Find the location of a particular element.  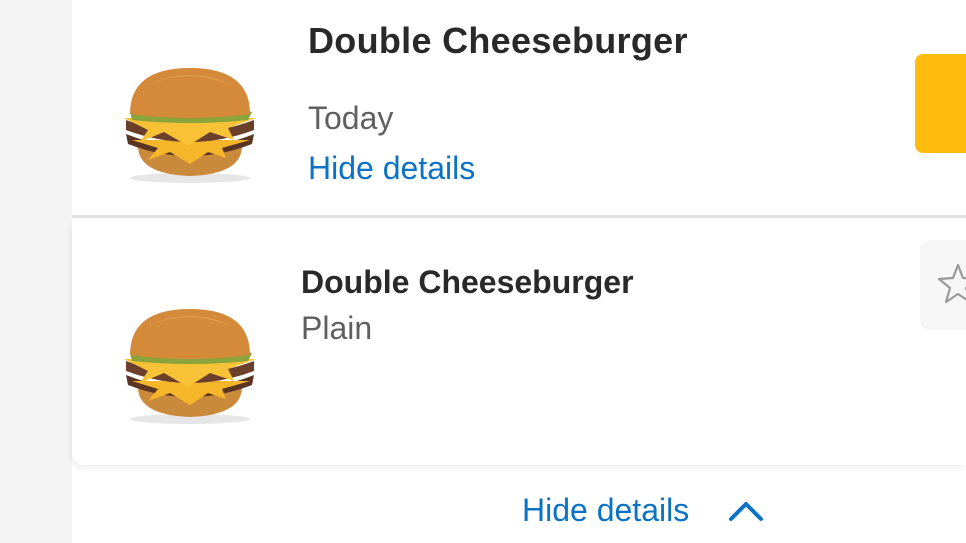

item-customization: Plain is located at coordinates (337, 328).